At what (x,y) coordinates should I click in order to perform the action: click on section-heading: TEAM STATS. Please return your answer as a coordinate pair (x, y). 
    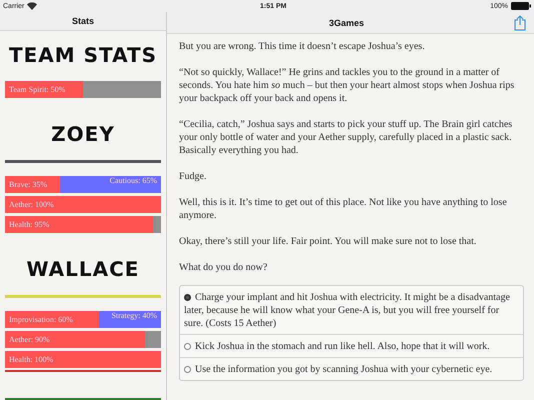
    Looking at the image, I should click on (83, 55).